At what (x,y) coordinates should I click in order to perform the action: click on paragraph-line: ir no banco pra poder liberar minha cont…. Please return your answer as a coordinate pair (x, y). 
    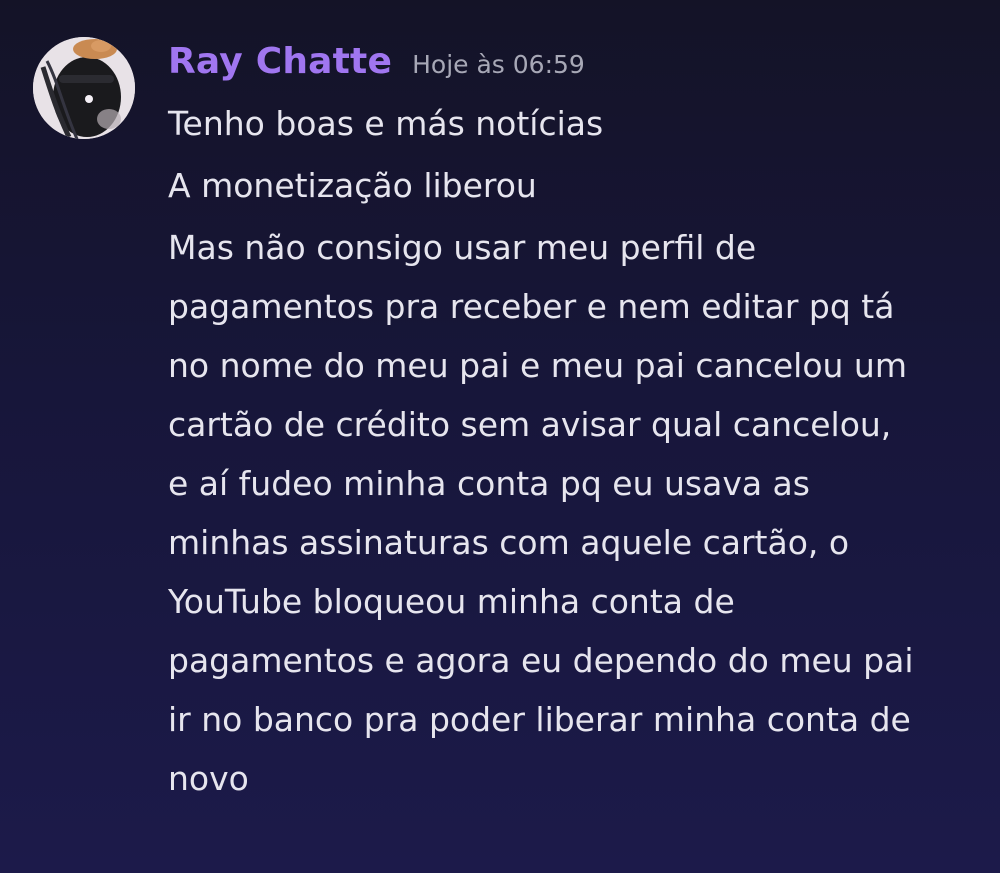
    Looking at the image, I should click on (539, 719).